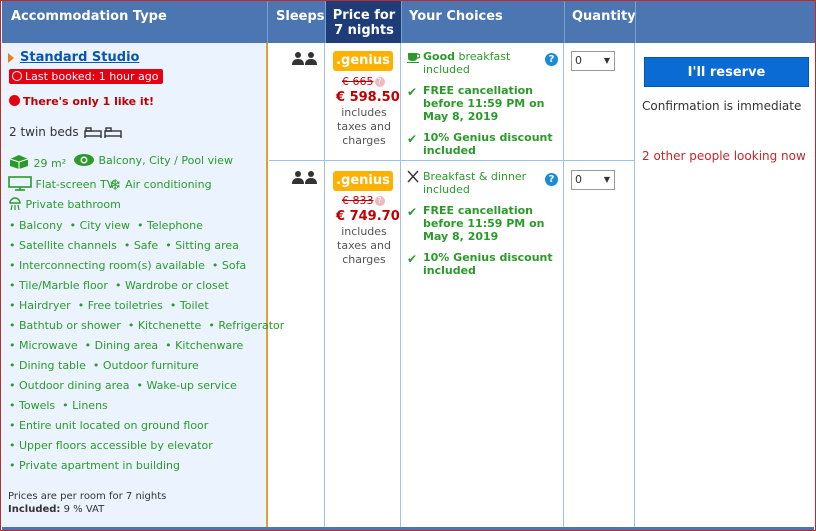 This screenshot has height=531, width=816. I want to click on ac-amenity: ❄ Air conditioning, so click(160, 185).